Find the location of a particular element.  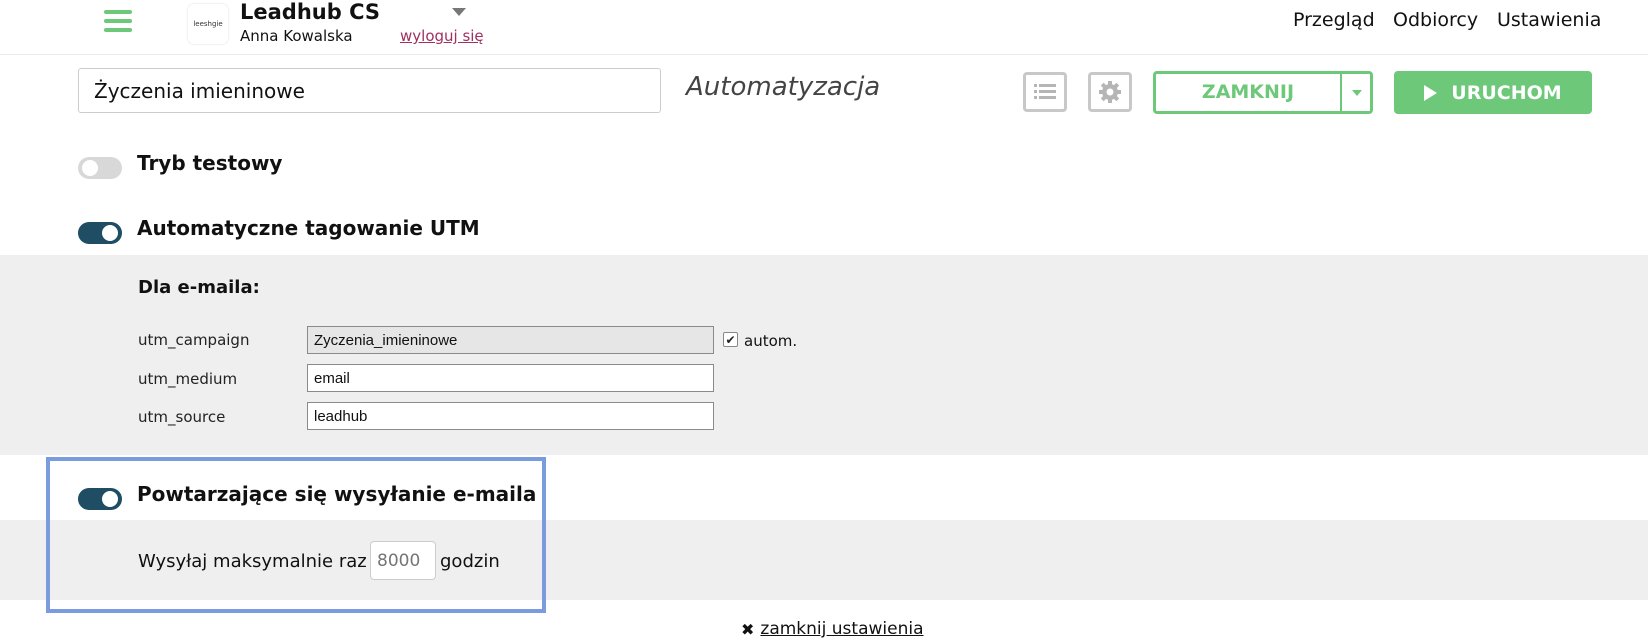

automation-name-input is located at coordinates (369, 90).